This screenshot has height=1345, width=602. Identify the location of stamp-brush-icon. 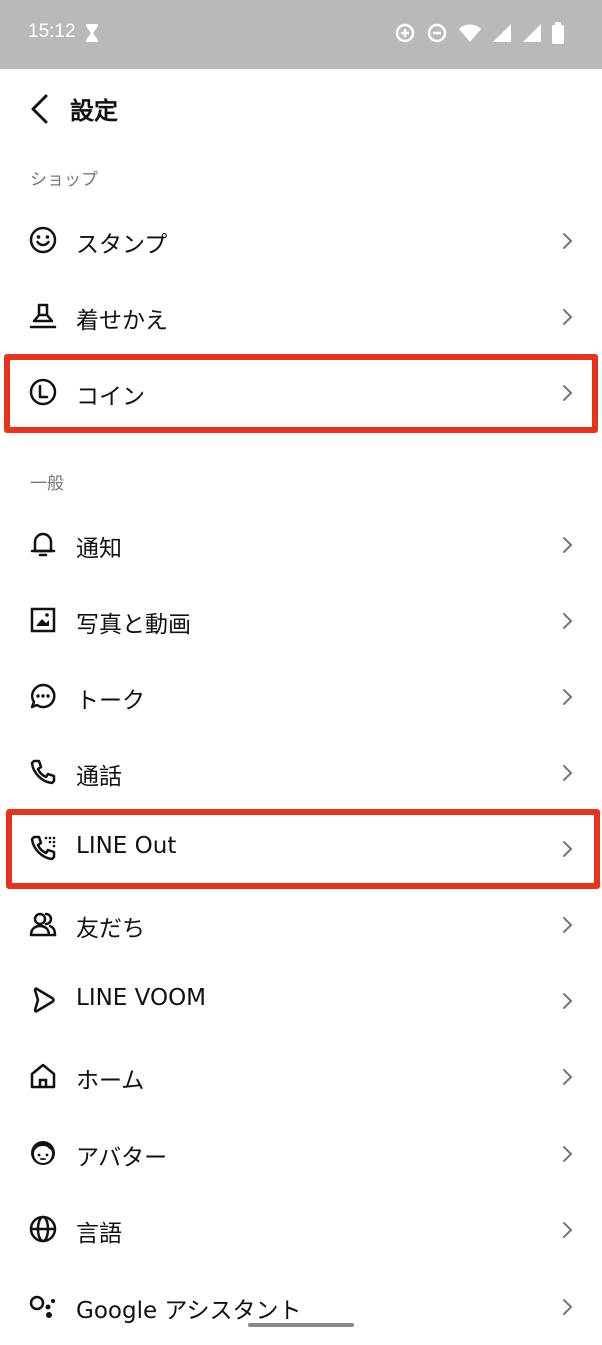
(43, 316).